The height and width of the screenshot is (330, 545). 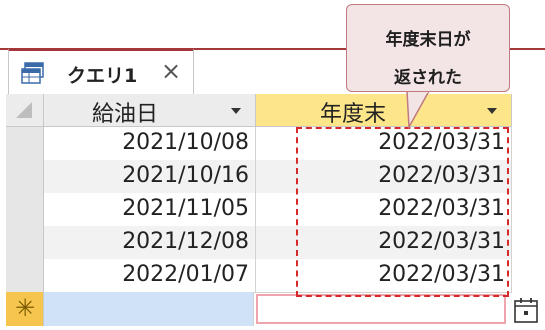 I want to click on new-record-icon: ✳, so click(x=25, y=308).